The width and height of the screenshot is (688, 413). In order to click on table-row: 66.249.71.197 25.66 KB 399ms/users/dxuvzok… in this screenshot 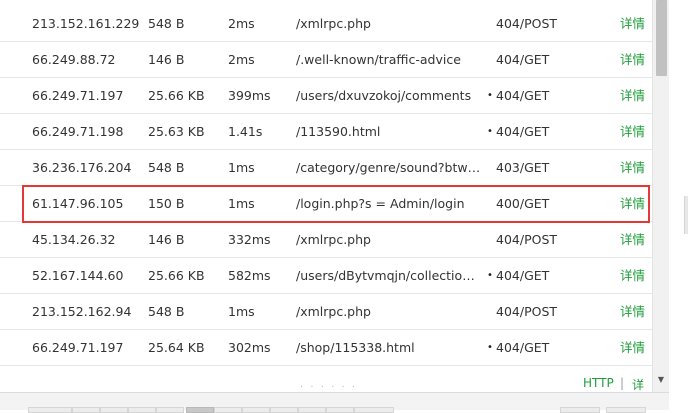, I will do `click(326, 96)`.